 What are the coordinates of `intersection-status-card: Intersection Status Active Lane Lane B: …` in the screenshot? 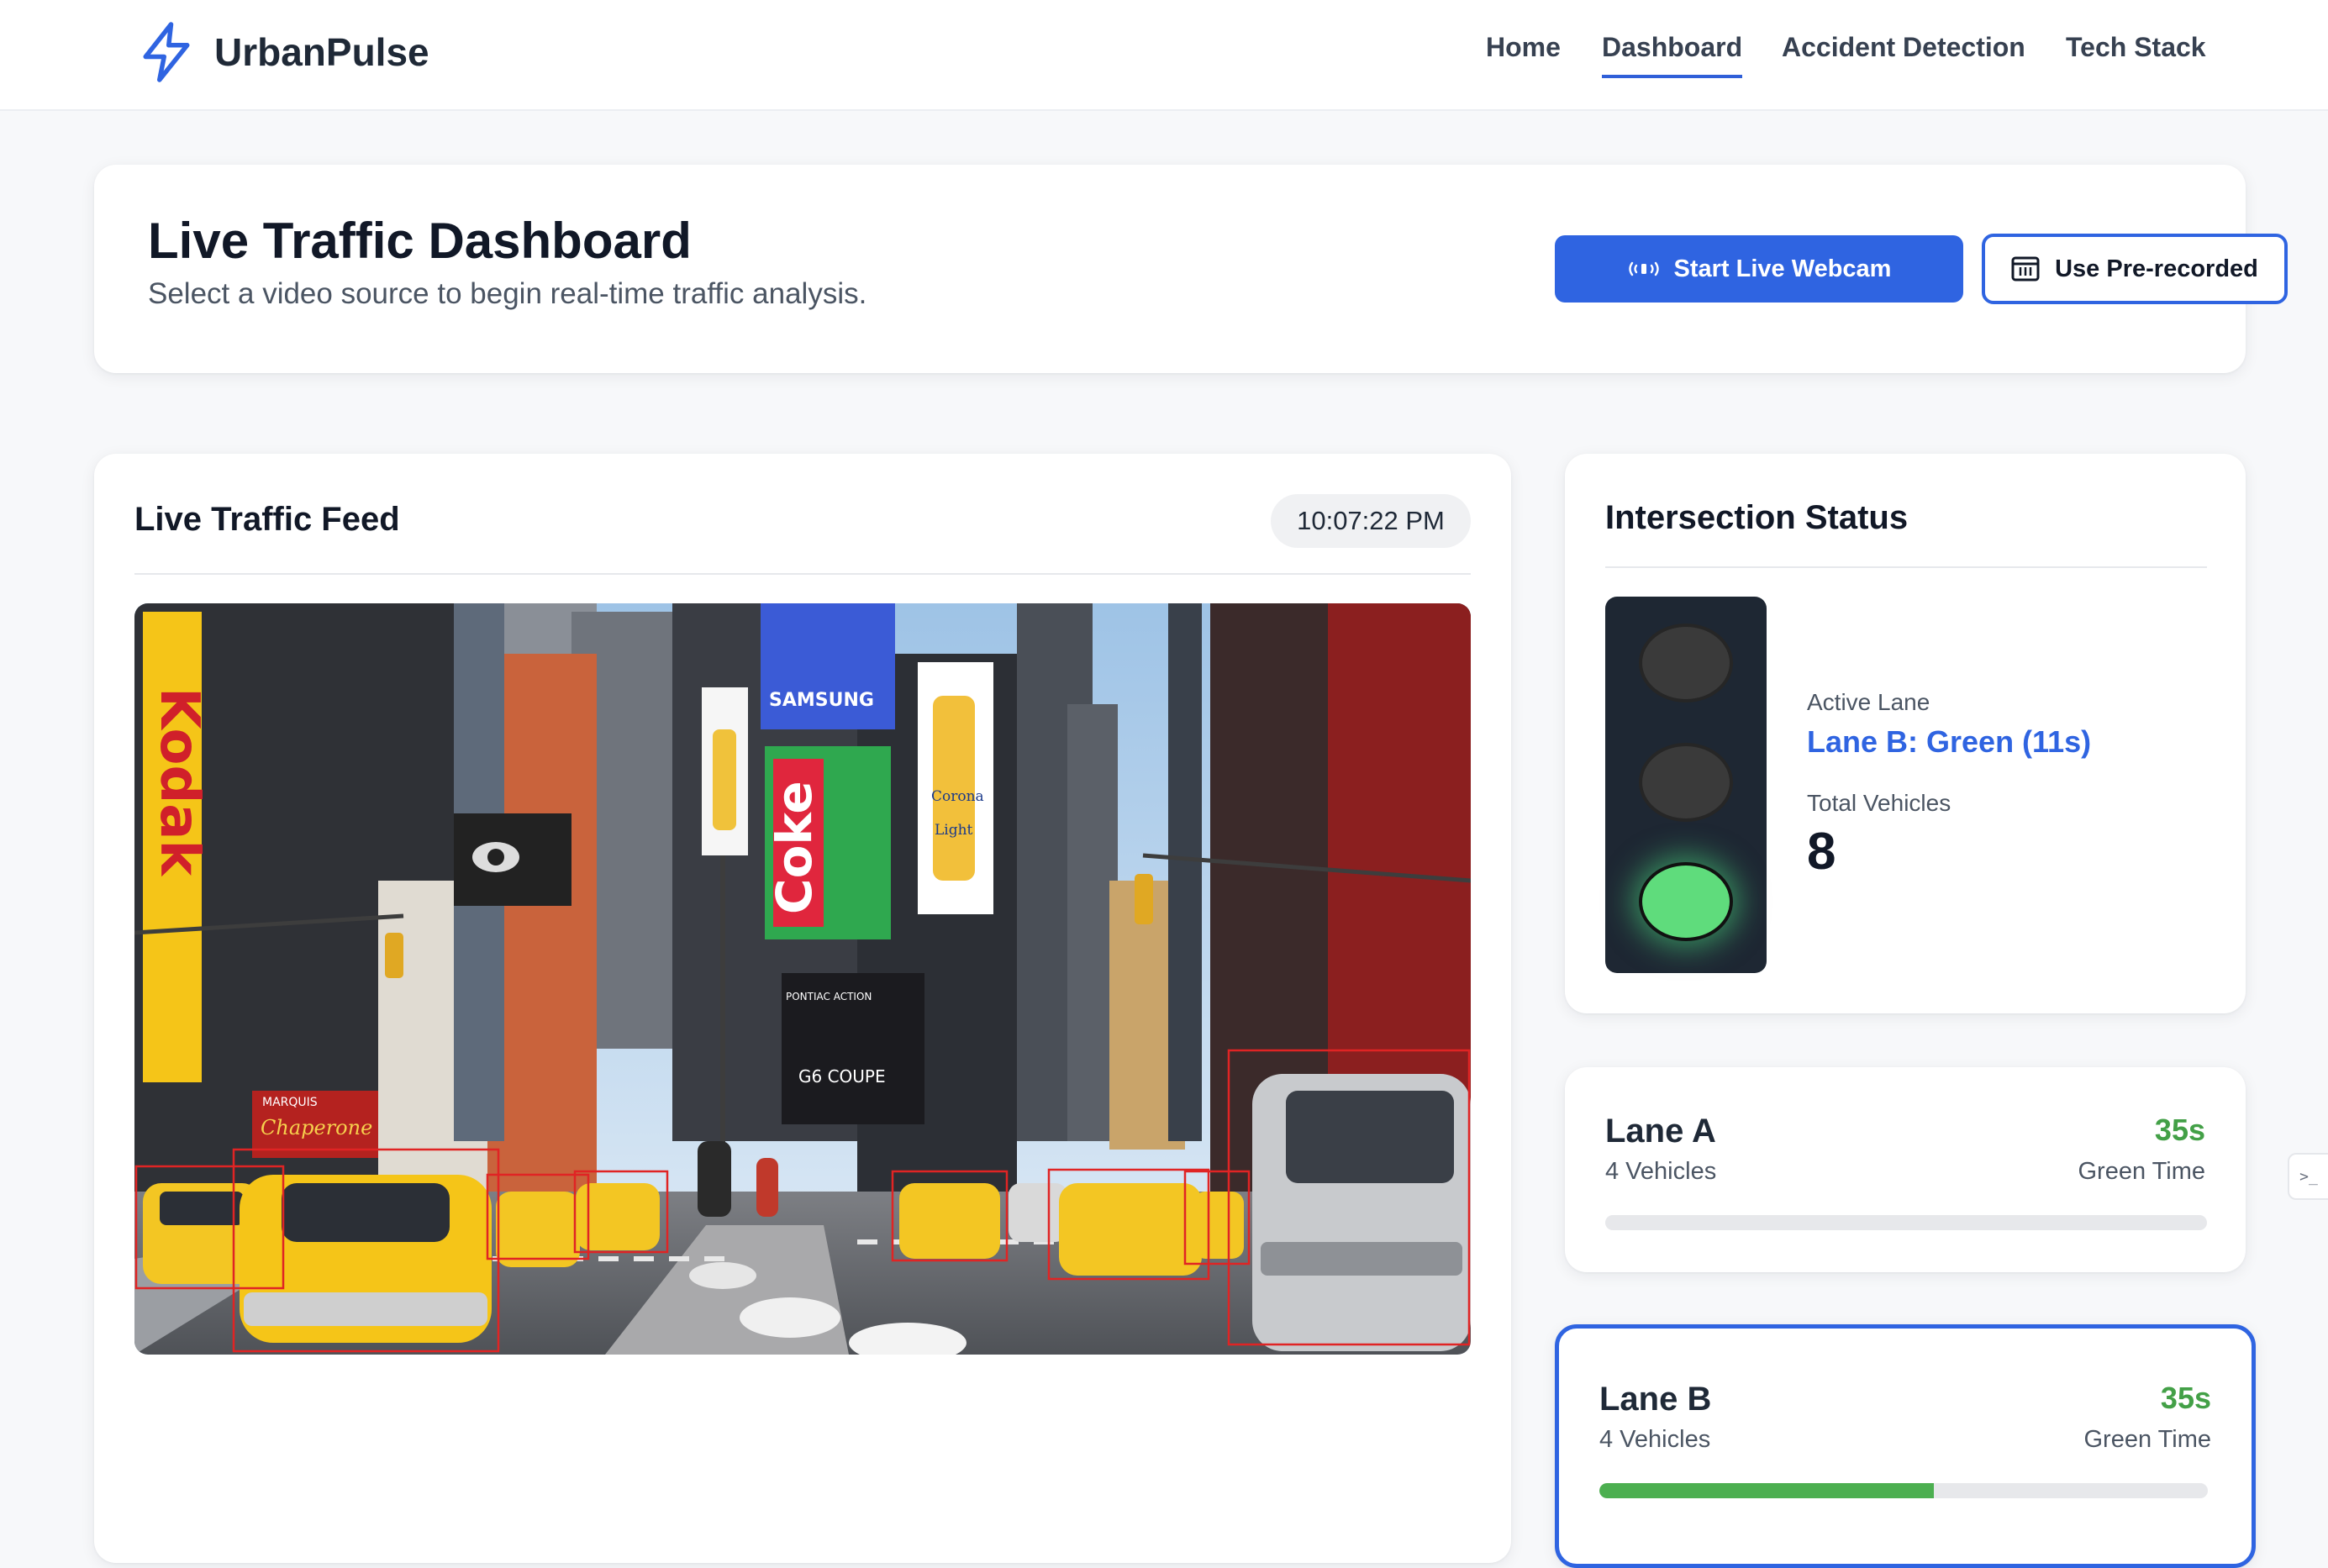 It's located at (1905, 734).